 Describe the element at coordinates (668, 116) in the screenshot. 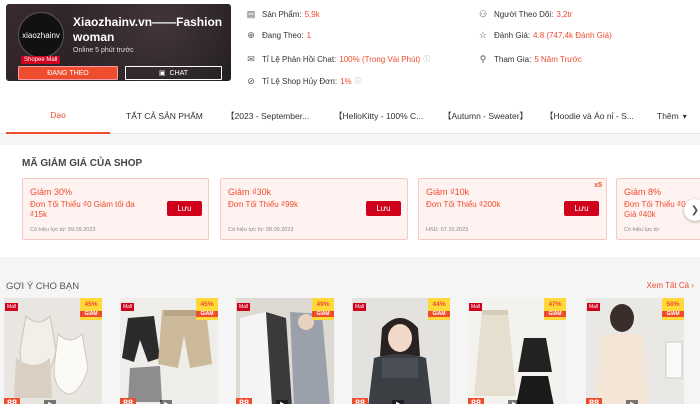

I see `tab-more-label: Thêm` at that location.